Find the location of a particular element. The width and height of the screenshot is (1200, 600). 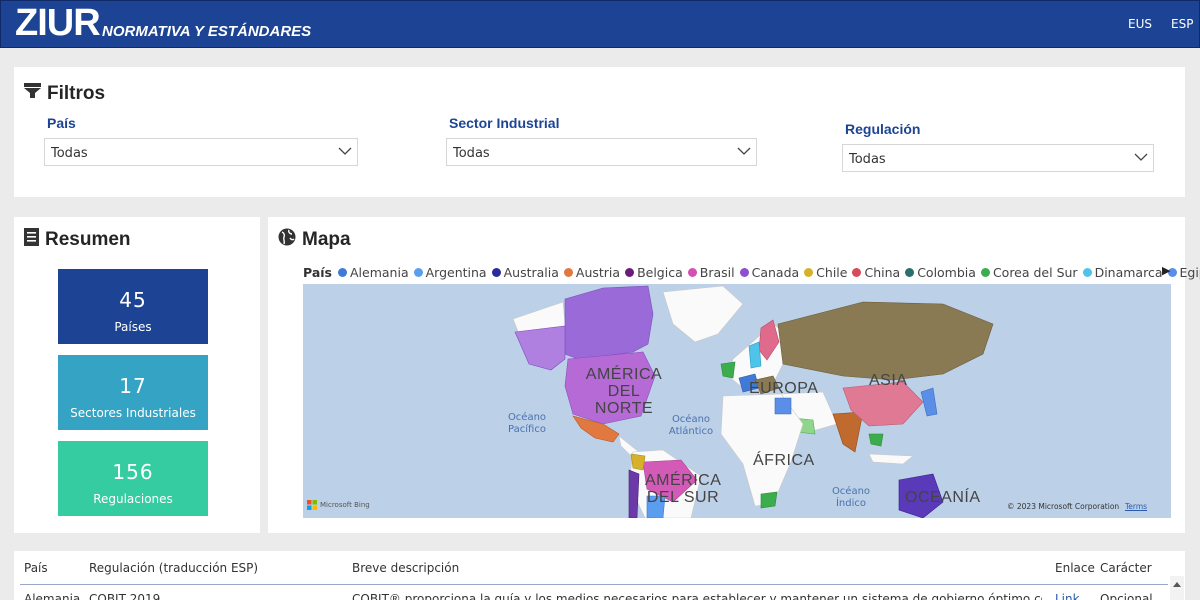

ocean-label: Océano Pacífico is located at coordinates (527, 423).